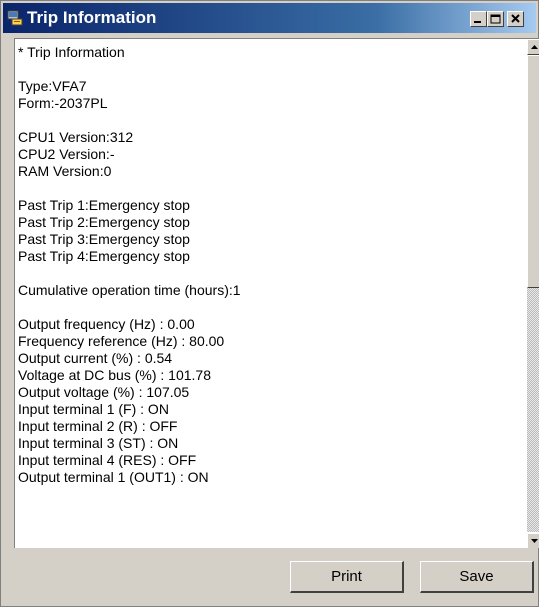  What do you see at coordinates (113, 477) in the screenshot?
I see `text-line: Output terminal 1 (OUT1) : ON` at bounding box center [113, 477].